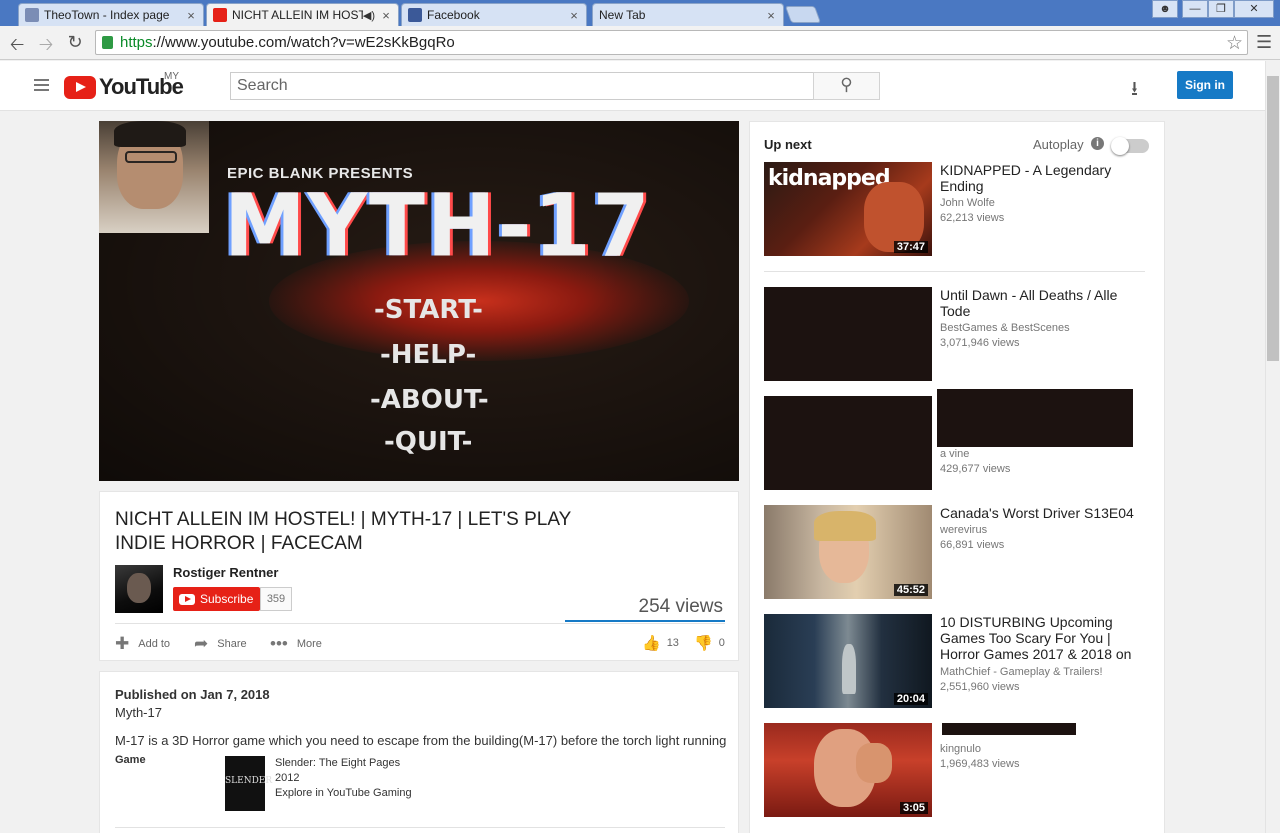  Describe the element at coordinates (960, 749) in the screenshot. I see `channel-name: kingnulo` at that location.